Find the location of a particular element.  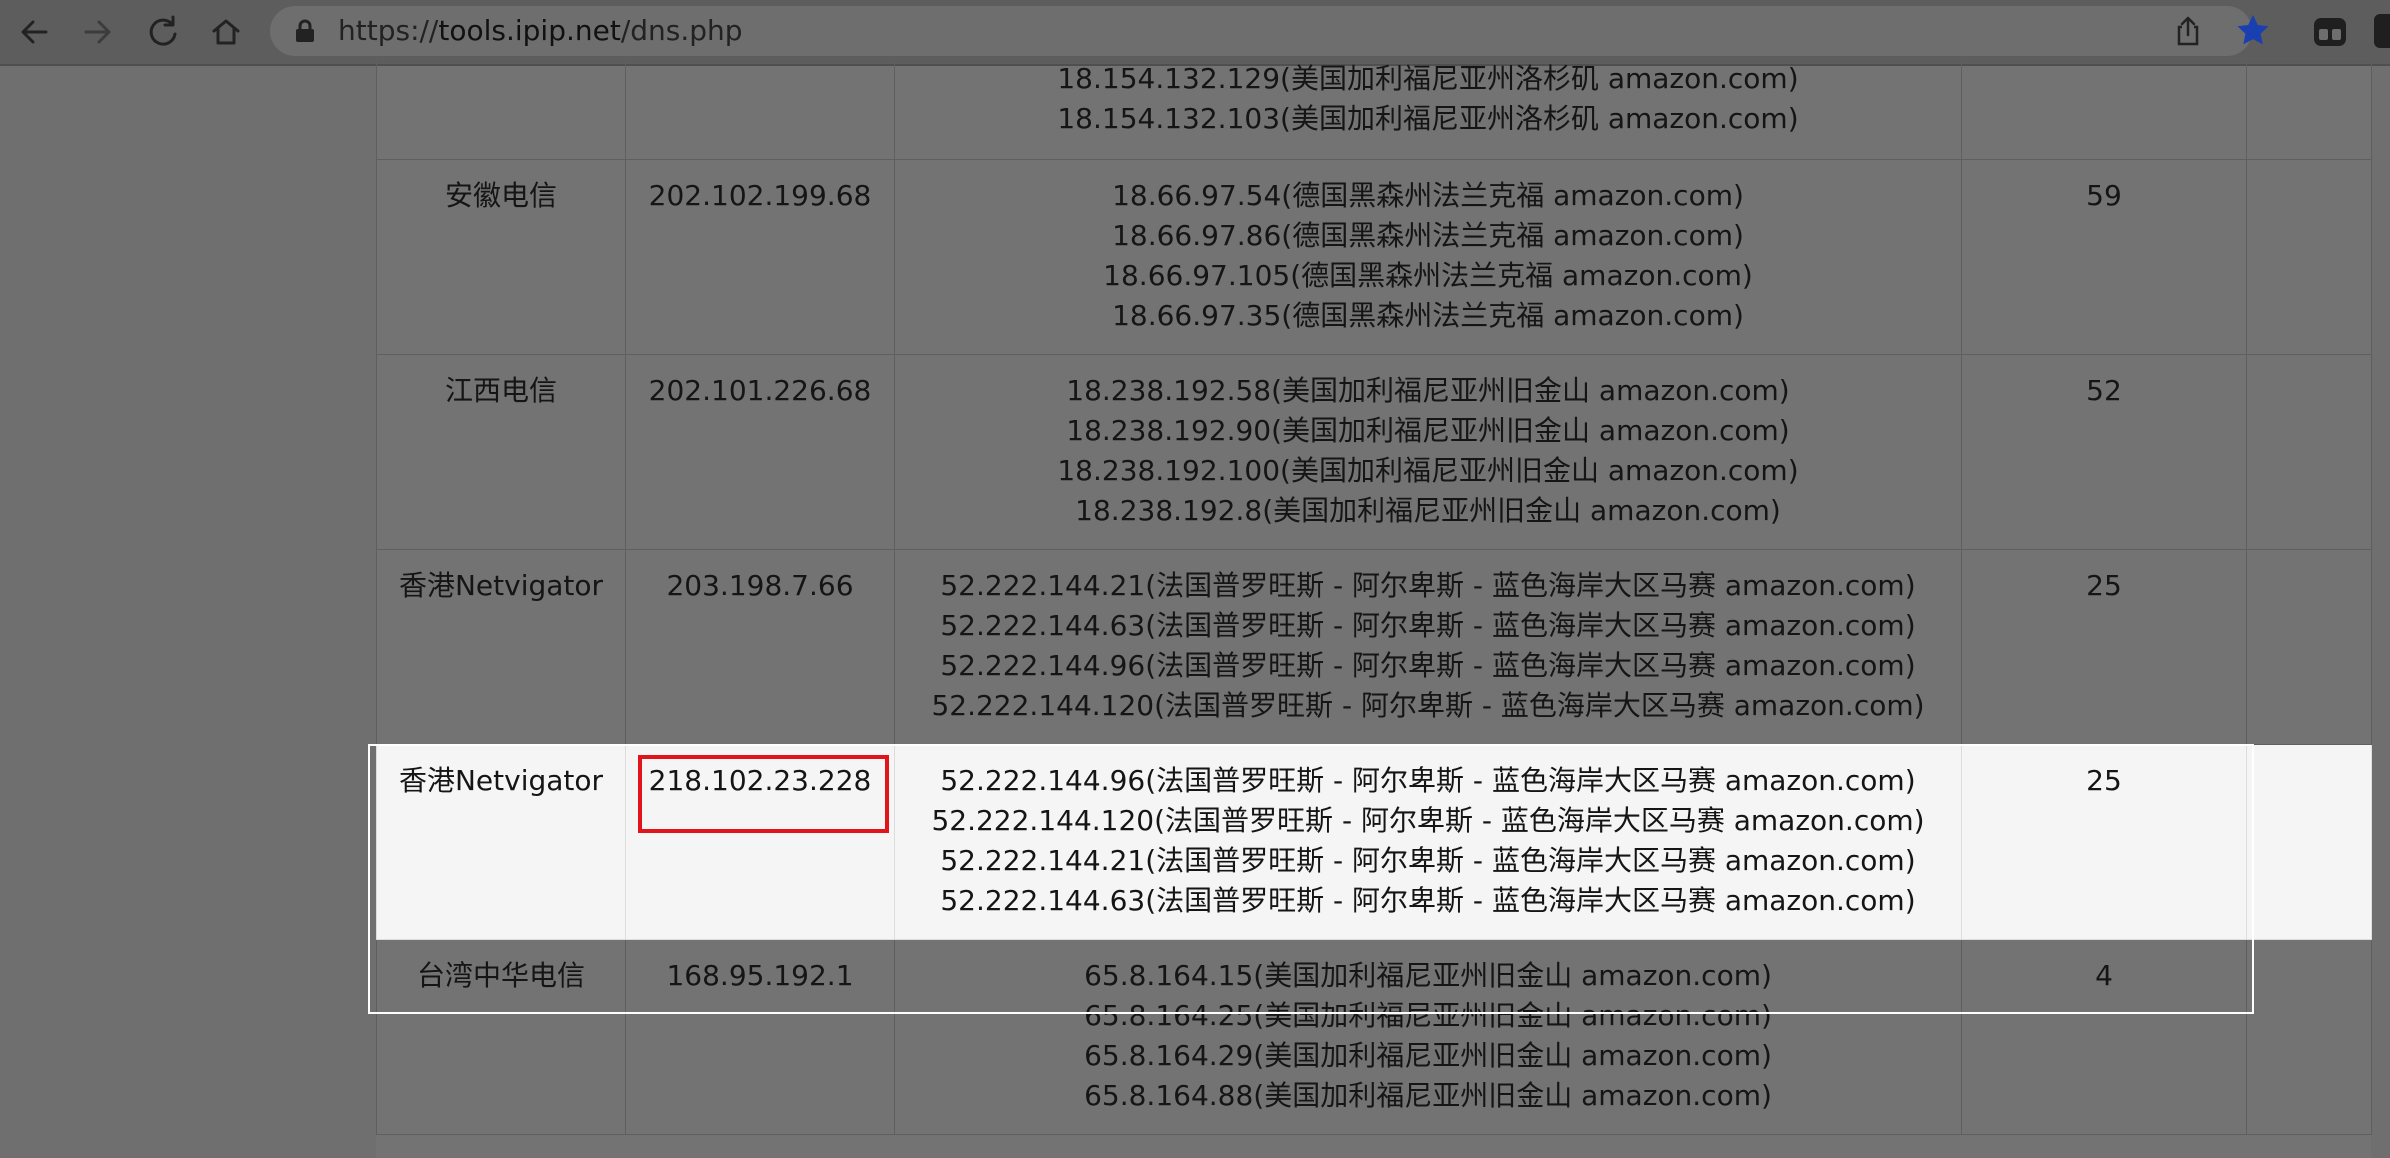

ttl-cell: 52 is located at coordinates (2104, 452).